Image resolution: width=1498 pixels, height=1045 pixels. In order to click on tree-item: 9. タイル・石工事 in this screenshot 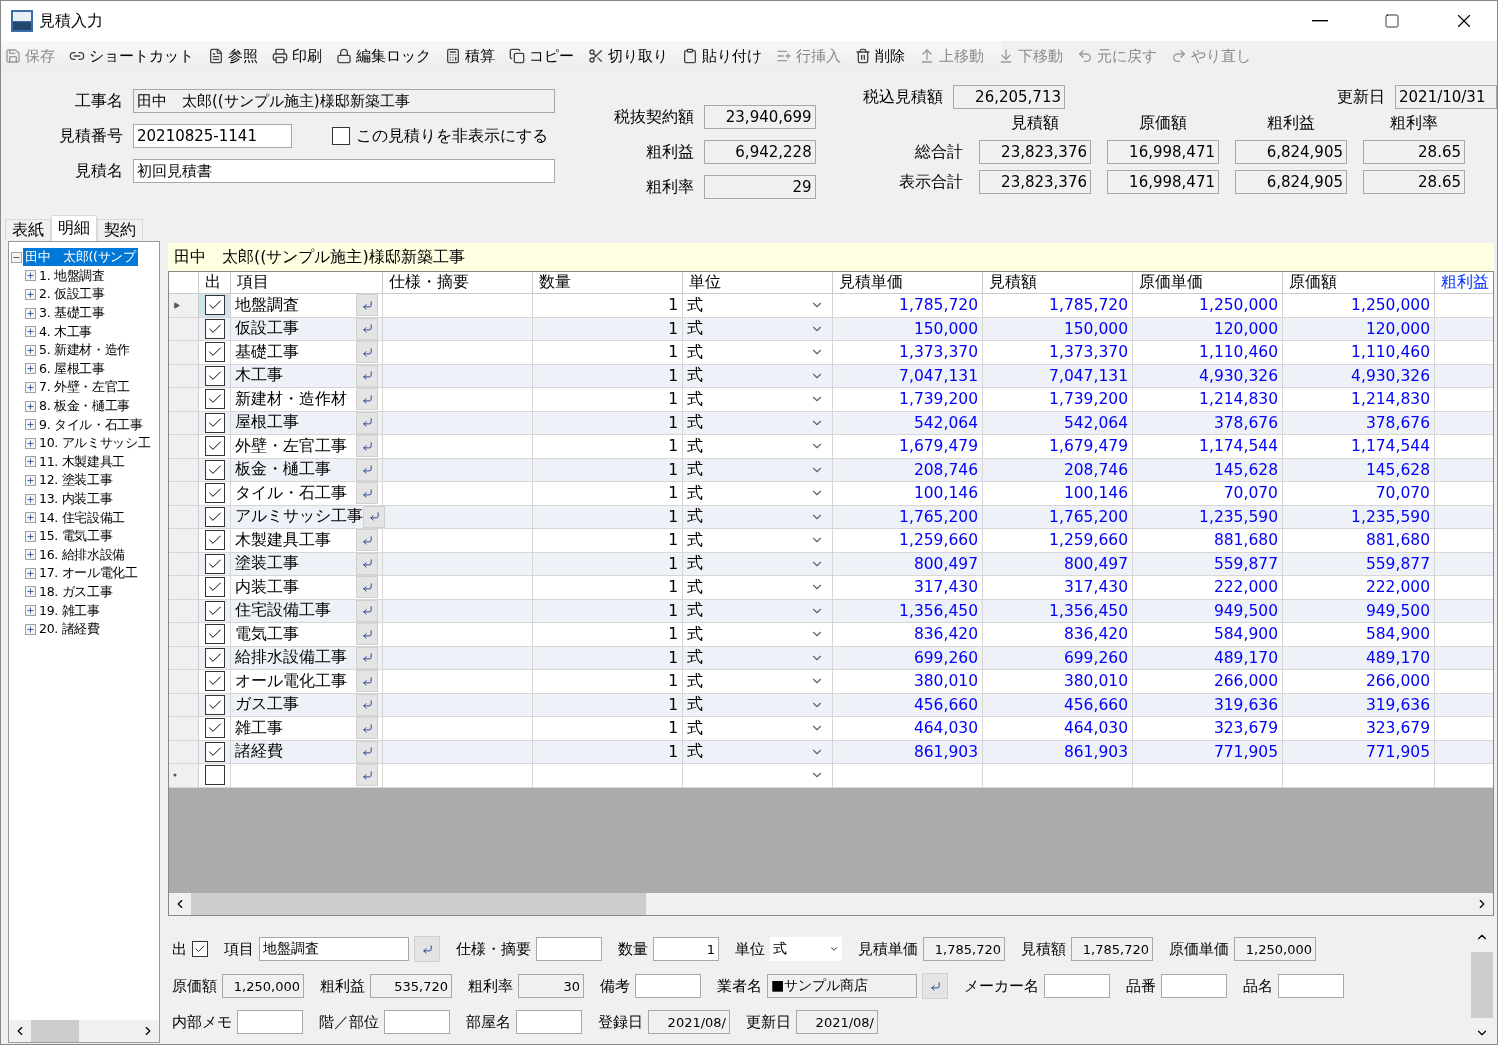, I will do `click(91, 424)`.